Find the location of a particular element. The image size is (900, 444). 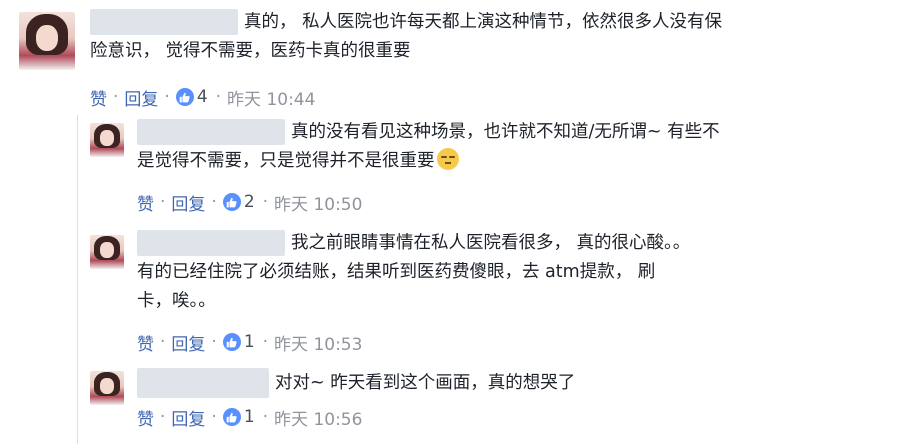

comment-text-line: 真的， 私人医院也许每天都上演这种情节，依然很多人没有保 is located at coordinates (483, 22).